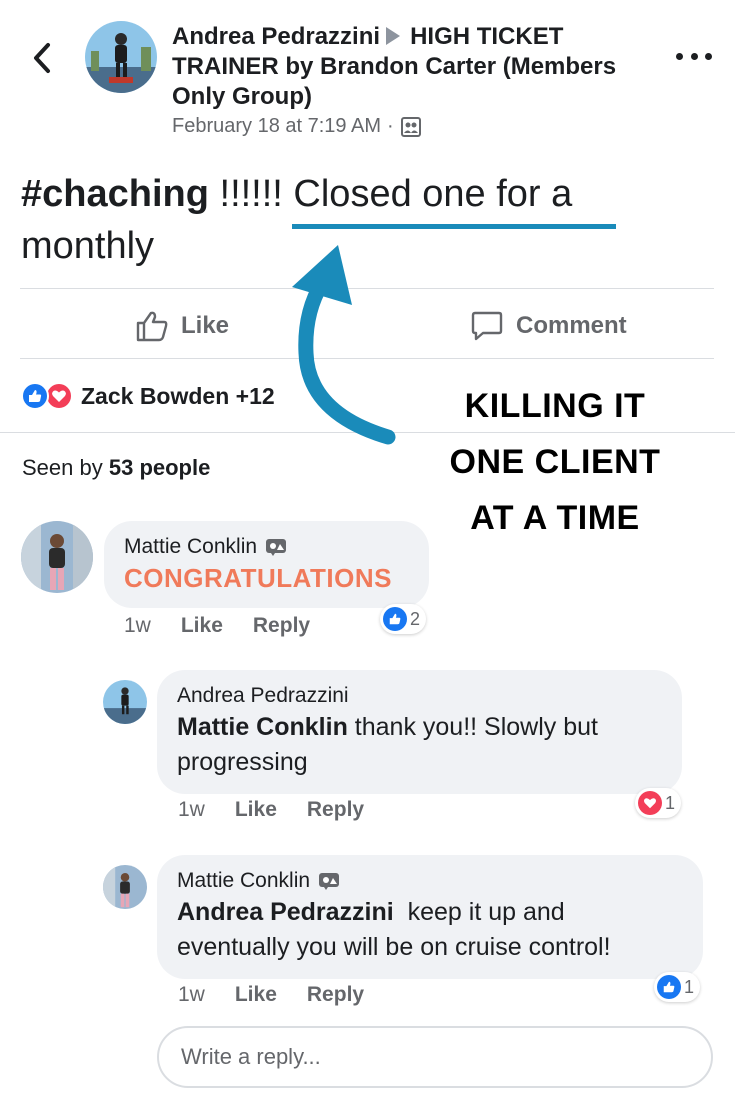  What do you see at coordinates (285, 912) in the screenshot?
I see `comment-mention: Andrea Pedrazzini` at bounding box center [285, 912].